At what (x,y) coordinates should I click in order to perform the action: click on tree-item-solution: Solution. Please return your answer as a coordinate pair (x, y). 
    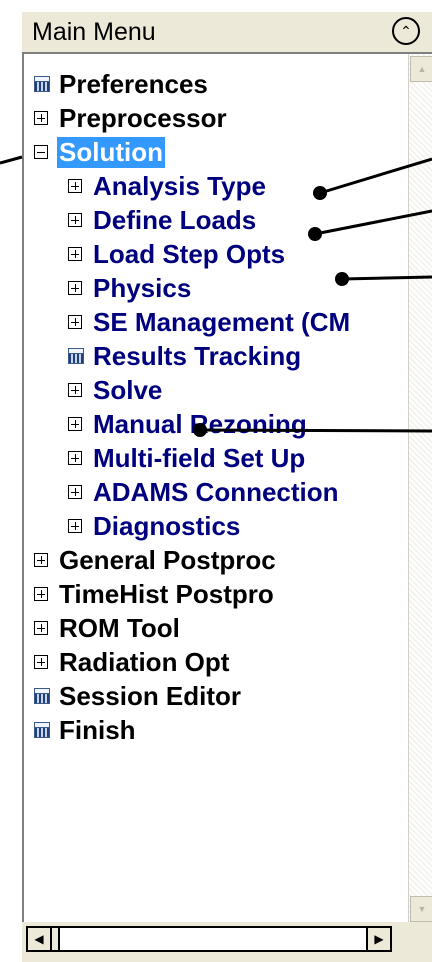
    Looking at the image, I should click on (99, 152).